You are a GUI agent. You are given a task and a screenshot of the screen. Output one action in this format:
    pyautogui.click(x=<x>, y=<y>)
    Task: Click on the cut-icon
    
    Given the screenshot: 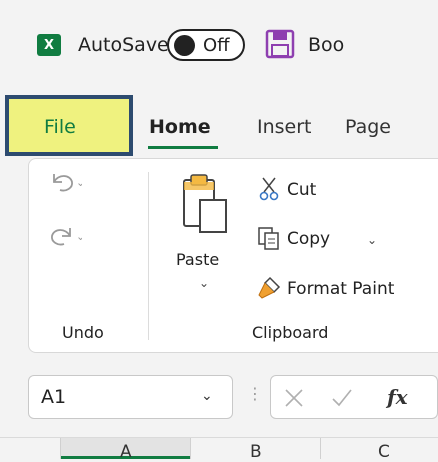 What is the action you would take?
    pyautogui.click(x=269, y=189)
    